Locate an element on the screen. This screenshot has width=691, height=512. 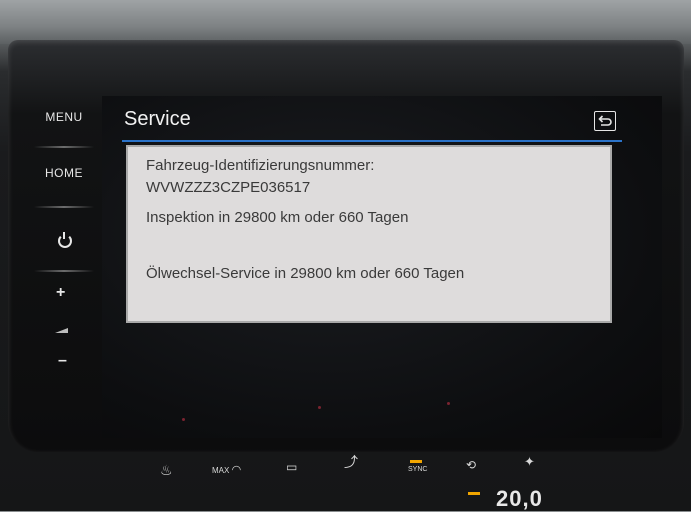
temperature-display: 20,0 is located at coordinates (519, 499).